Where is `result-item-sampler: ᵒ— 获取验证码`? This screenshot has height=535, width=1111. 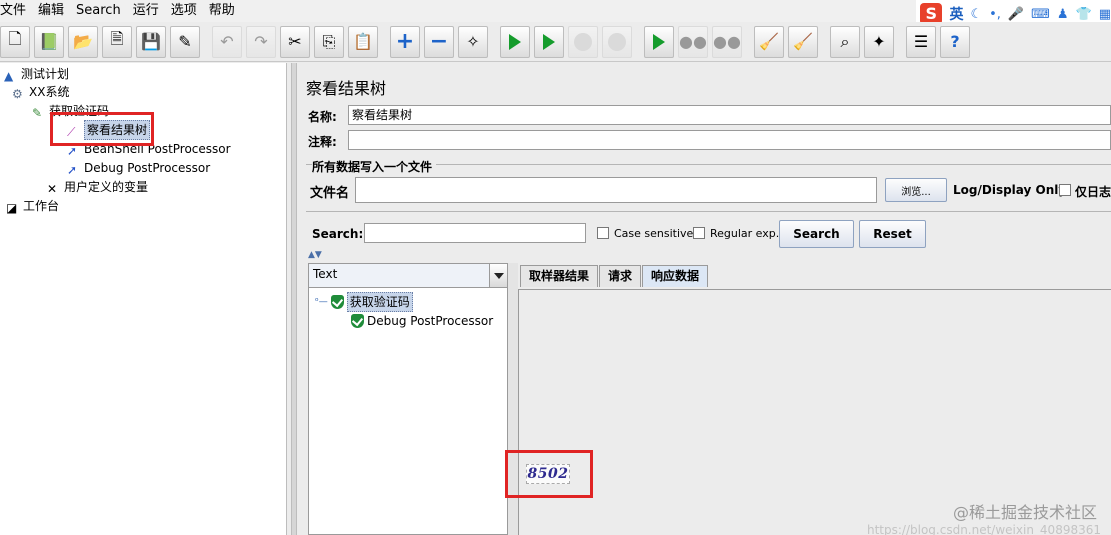 result-item-sampler: ᵒ— 获取验证码 is located at coordinates (364, 302).